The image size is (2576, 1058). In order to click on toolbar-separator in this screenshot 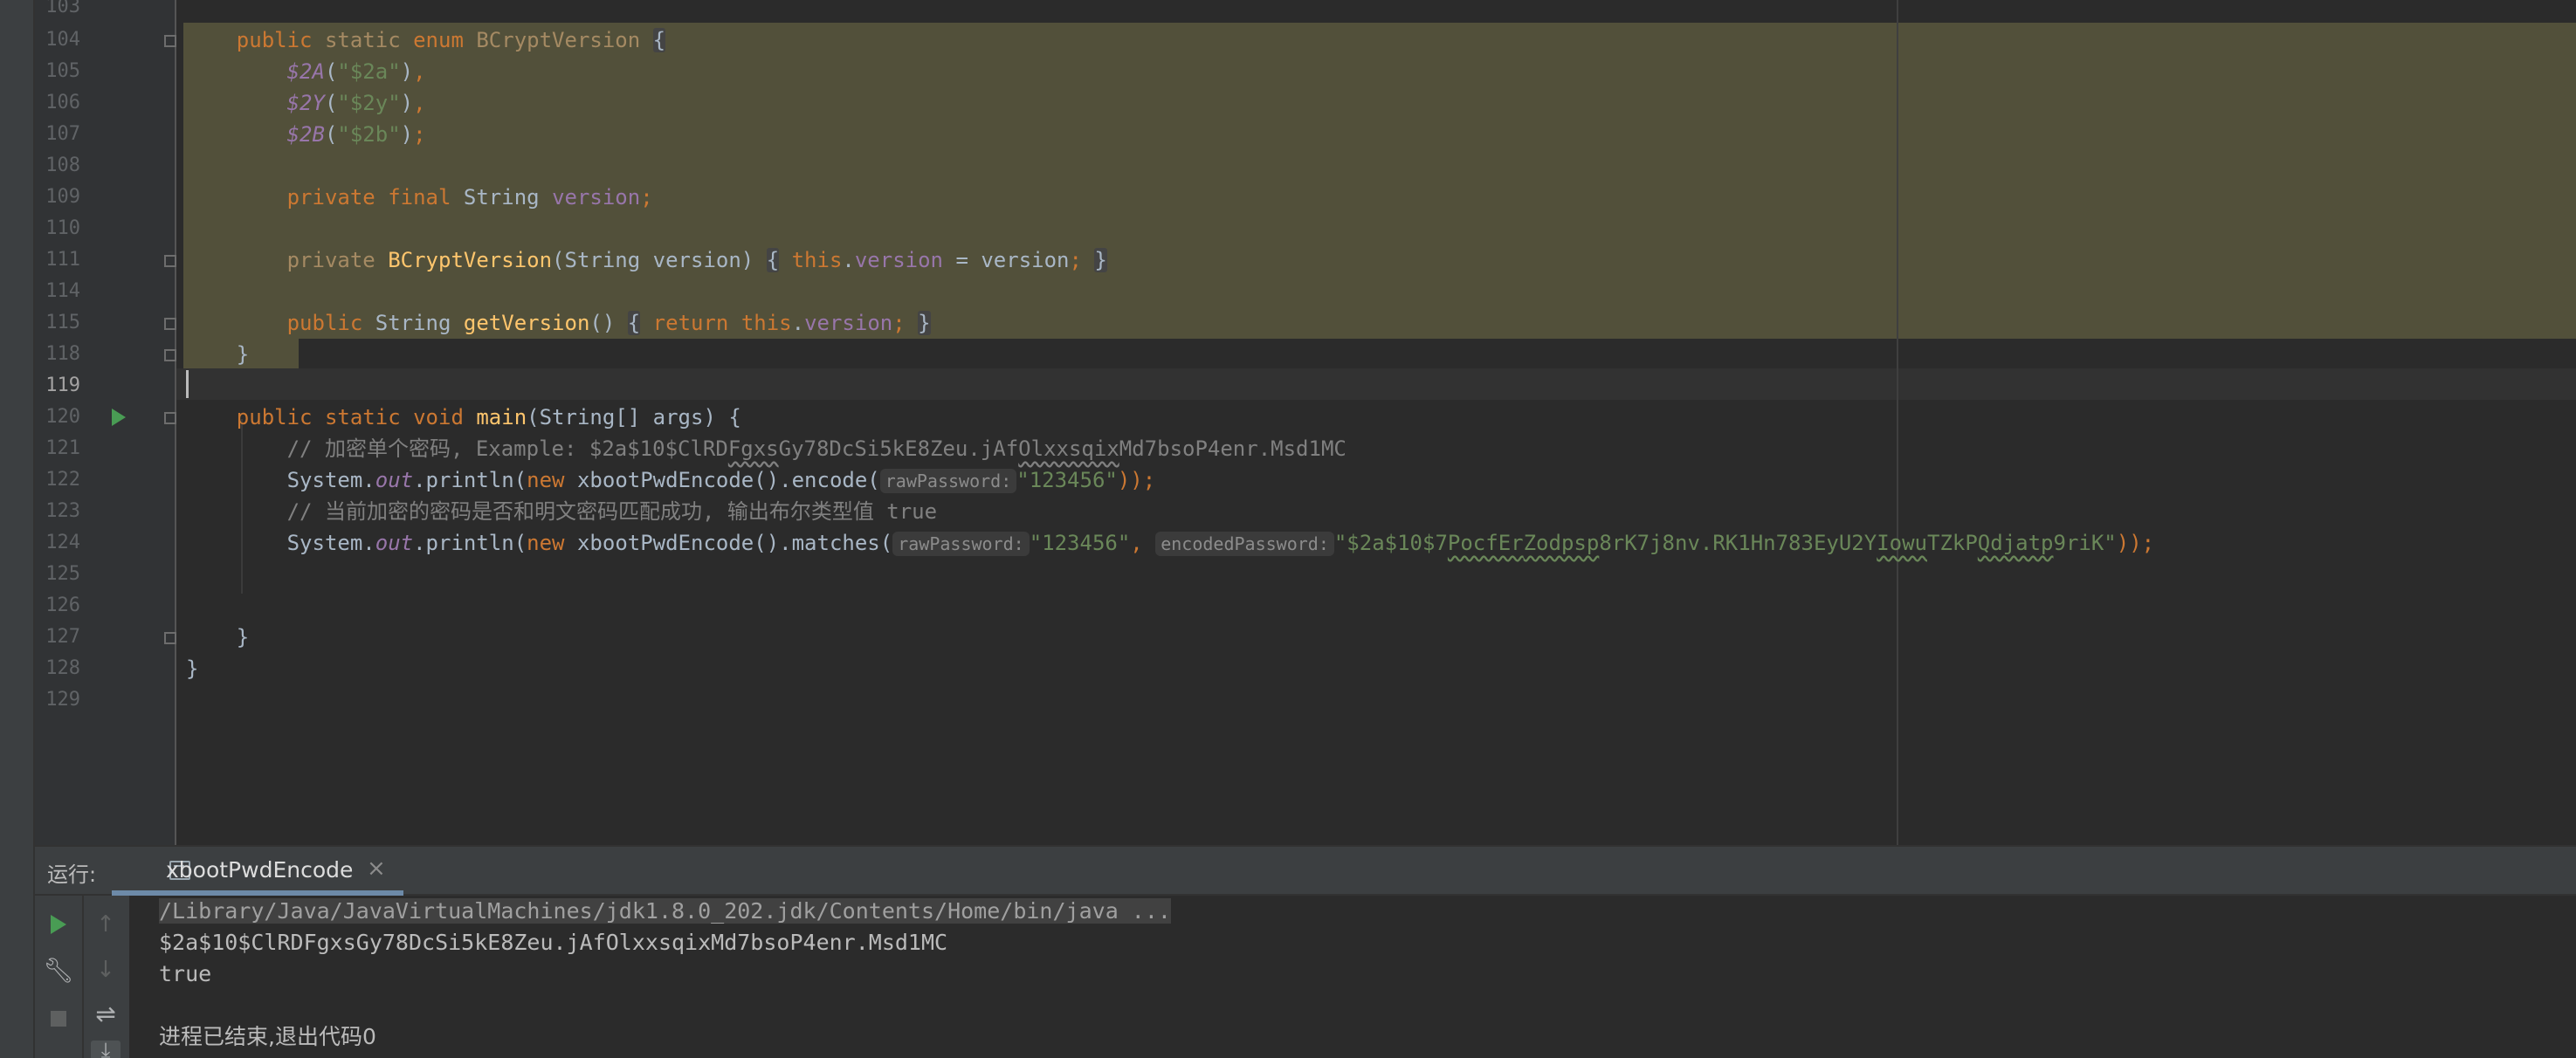, I will do `click(83, 977)`.